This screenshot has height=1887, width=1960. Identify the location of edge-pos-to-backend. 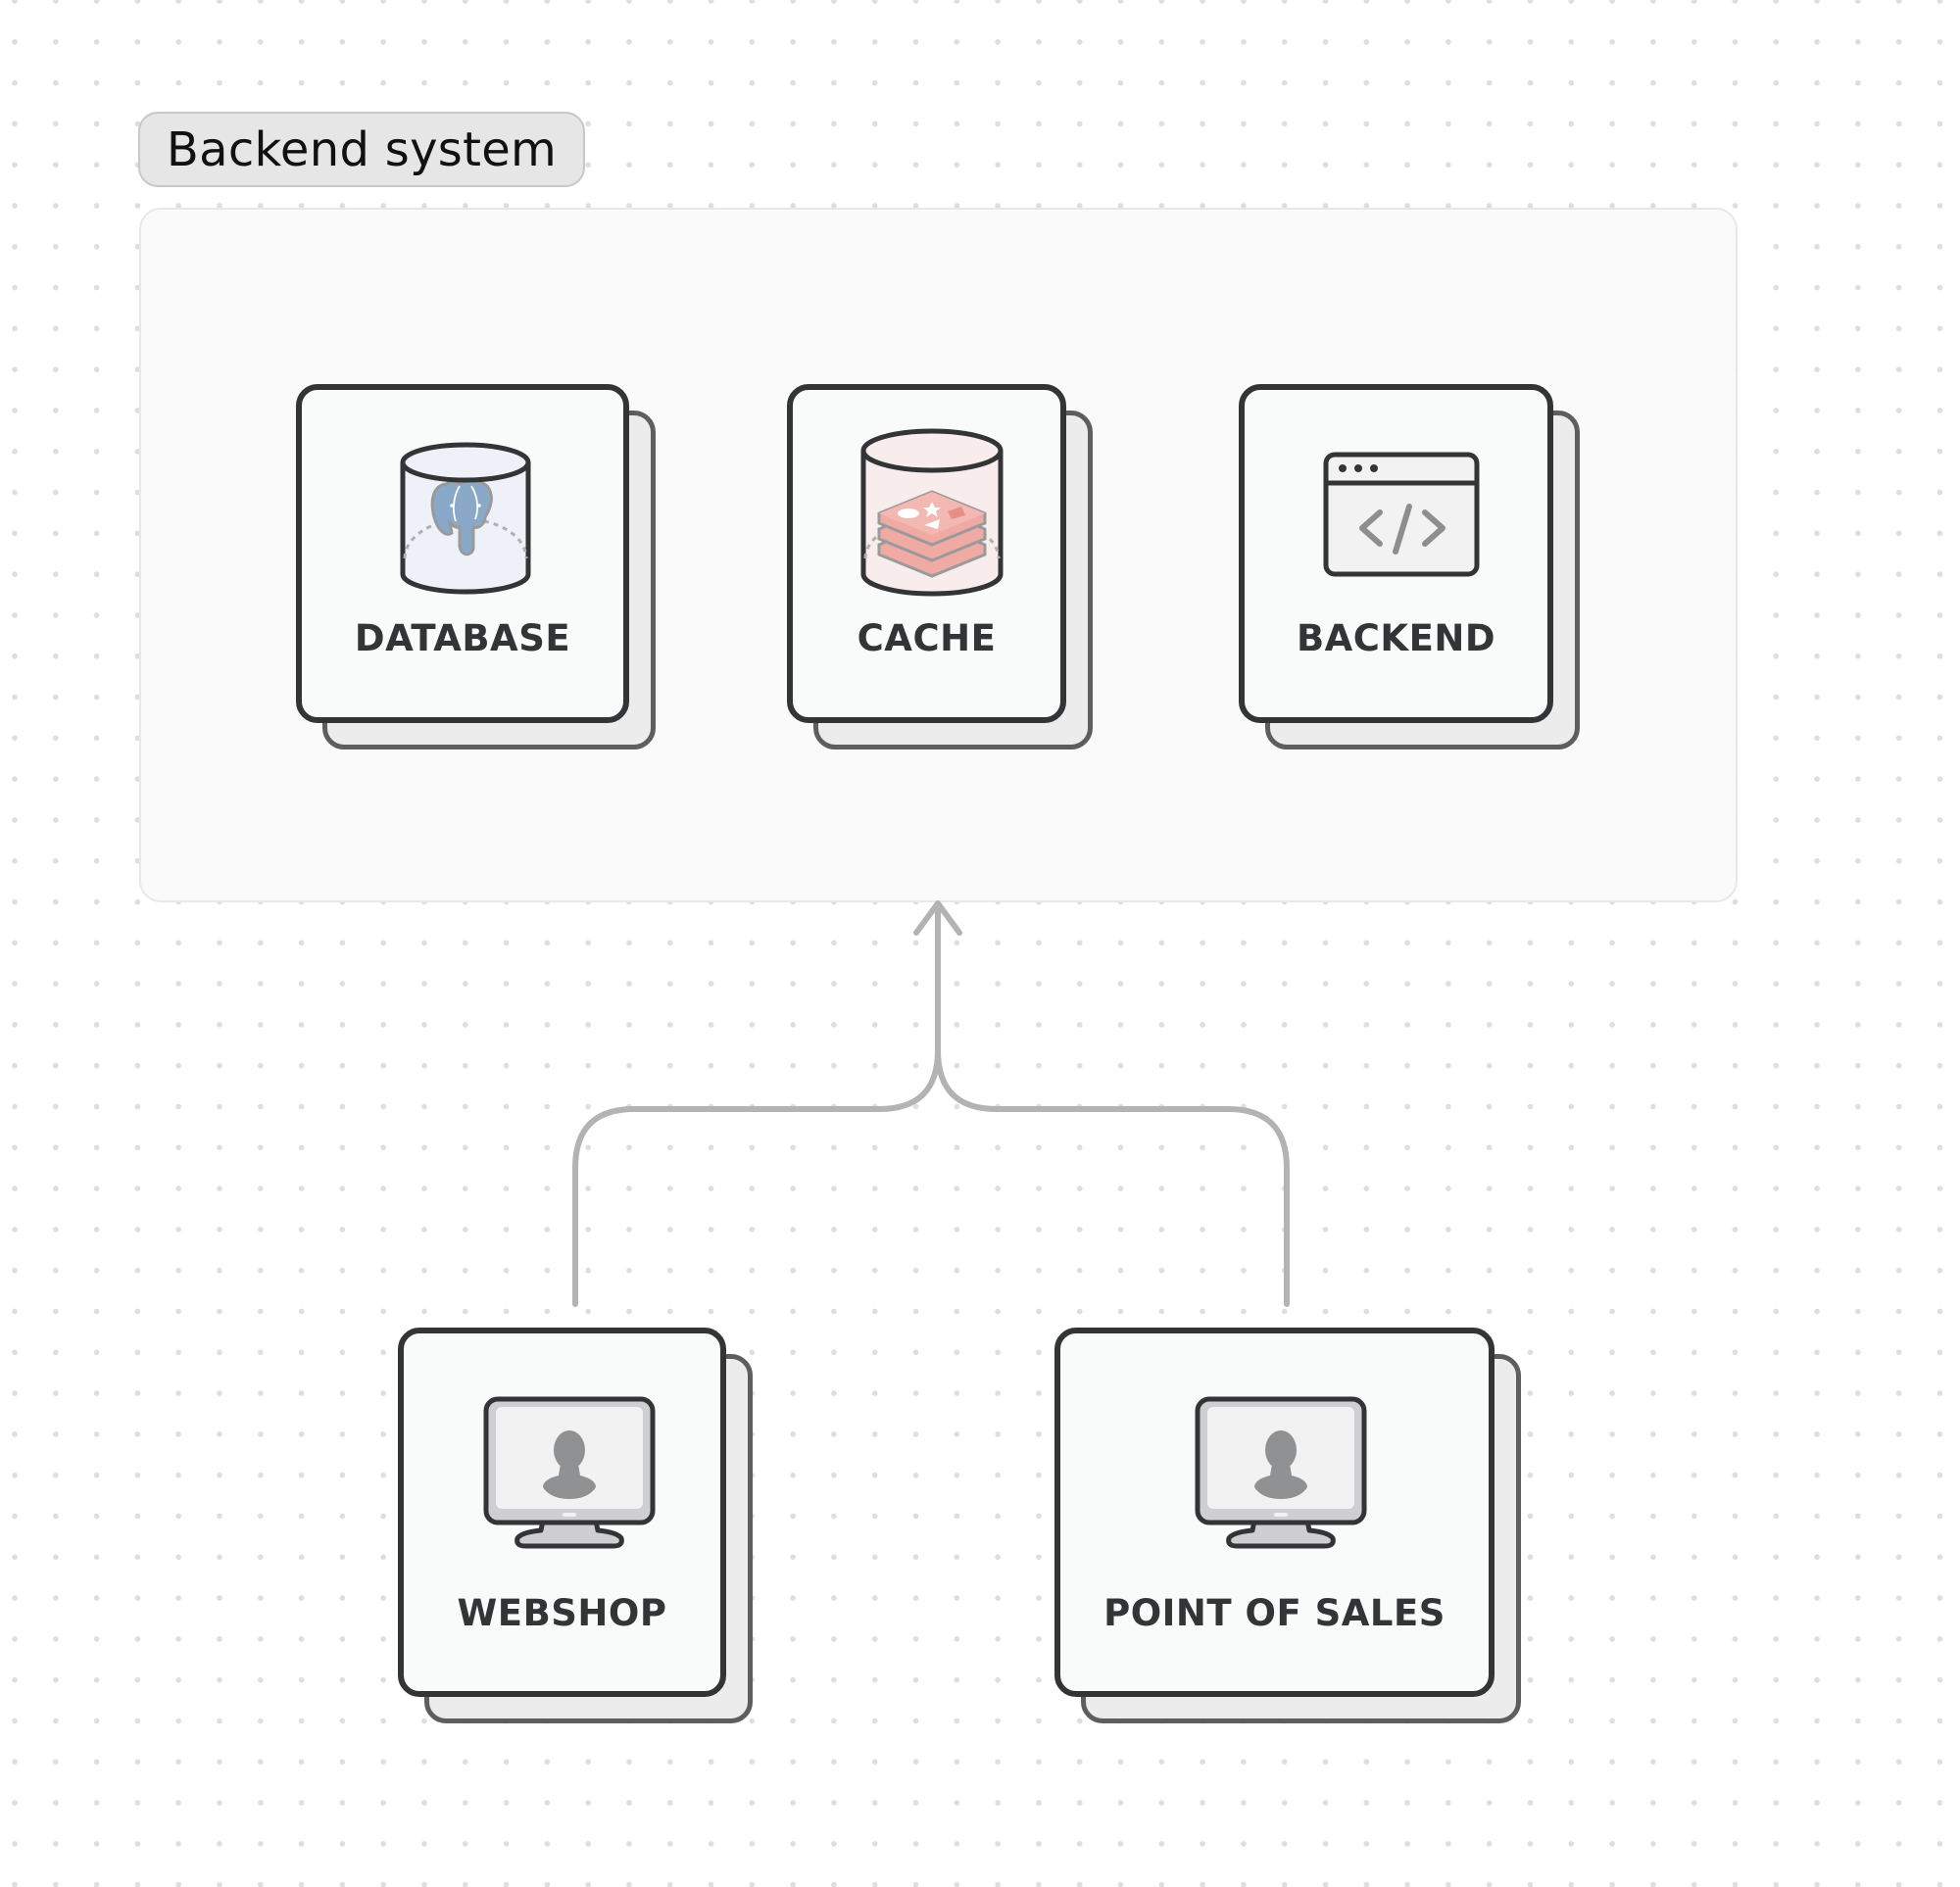
(1112, 1177).